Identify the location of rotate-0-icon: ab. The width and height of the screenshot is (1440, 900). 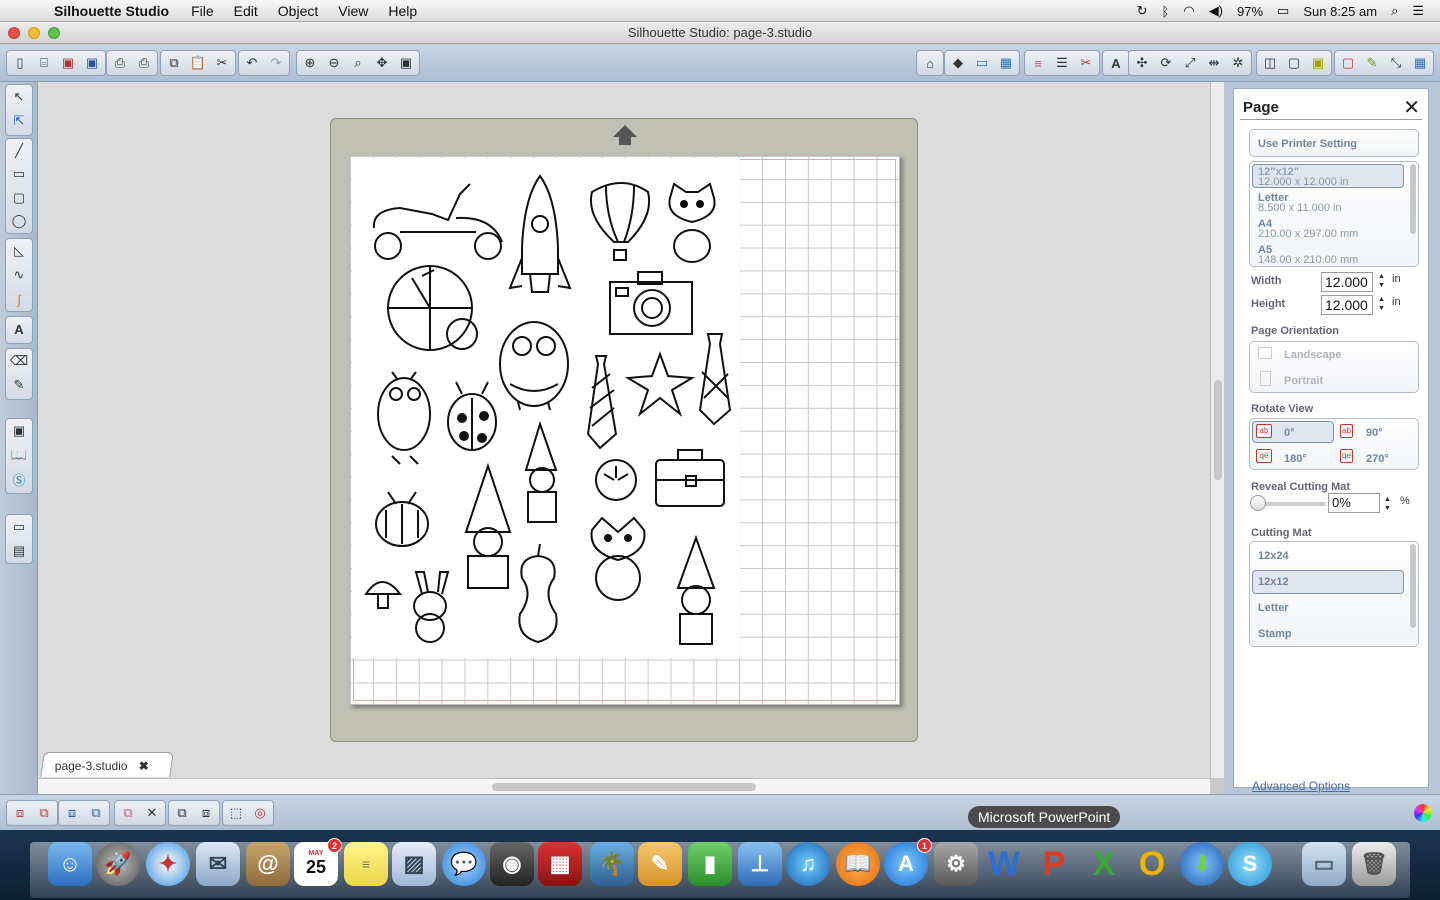
(1264, 431).